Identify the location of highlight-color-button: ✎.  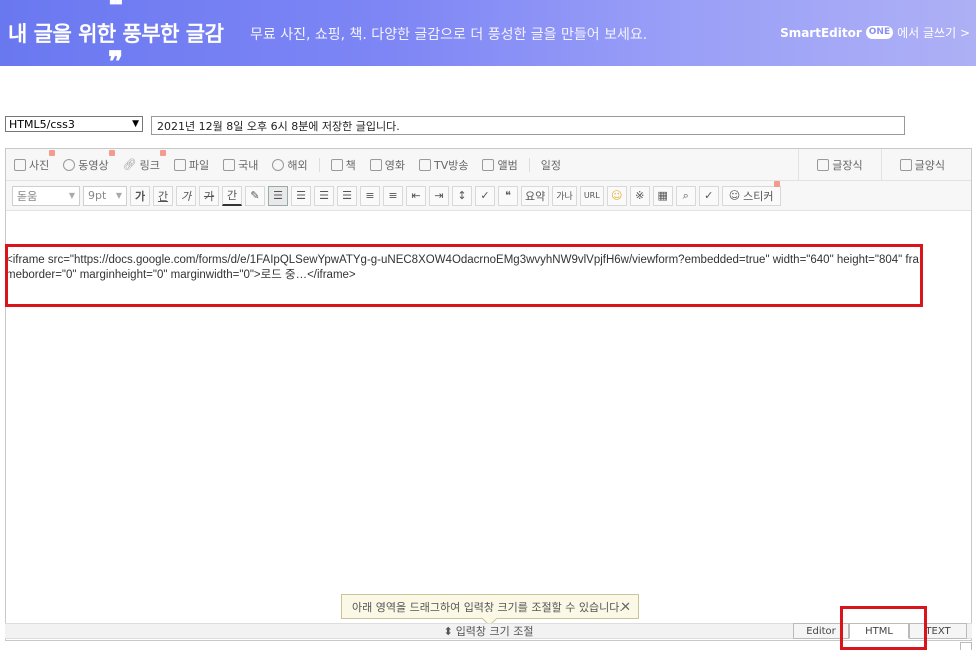
(255, 195).